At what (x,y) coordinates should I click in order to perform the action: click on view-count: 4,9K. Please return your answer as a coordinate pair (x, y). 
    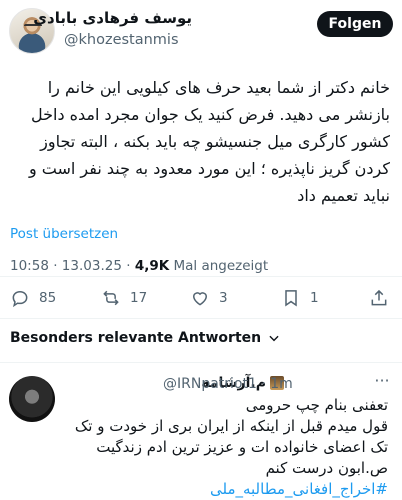
    Looking at the image, I should click on (152, 266).